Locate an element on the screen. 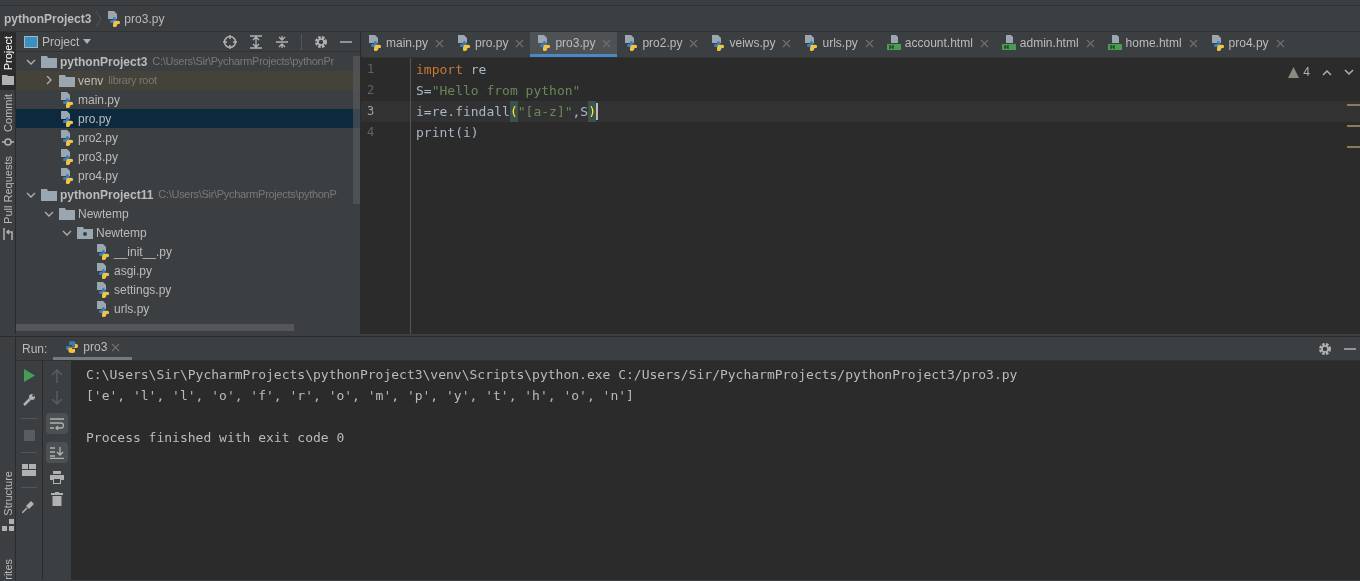  editor-tab: main.py is located at coordinates (406, 44).